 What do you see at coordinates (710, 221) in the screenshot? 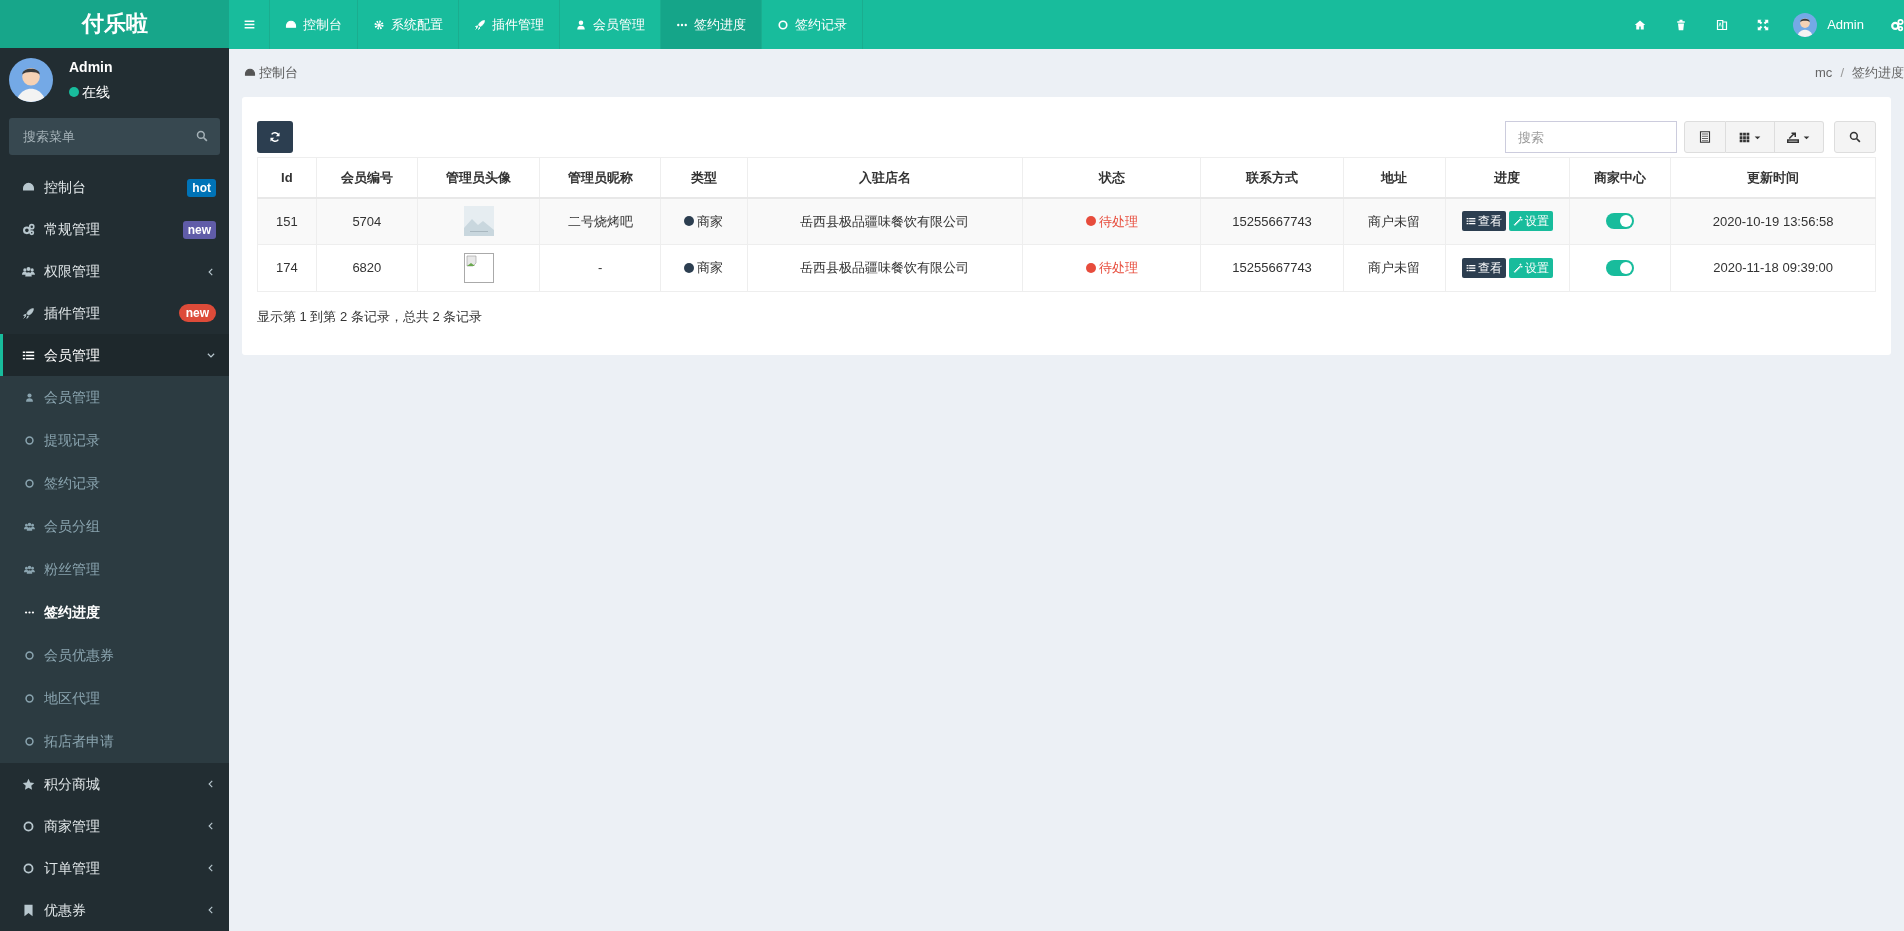
I see `type-label: 商家` at bounding box center [710, 221].